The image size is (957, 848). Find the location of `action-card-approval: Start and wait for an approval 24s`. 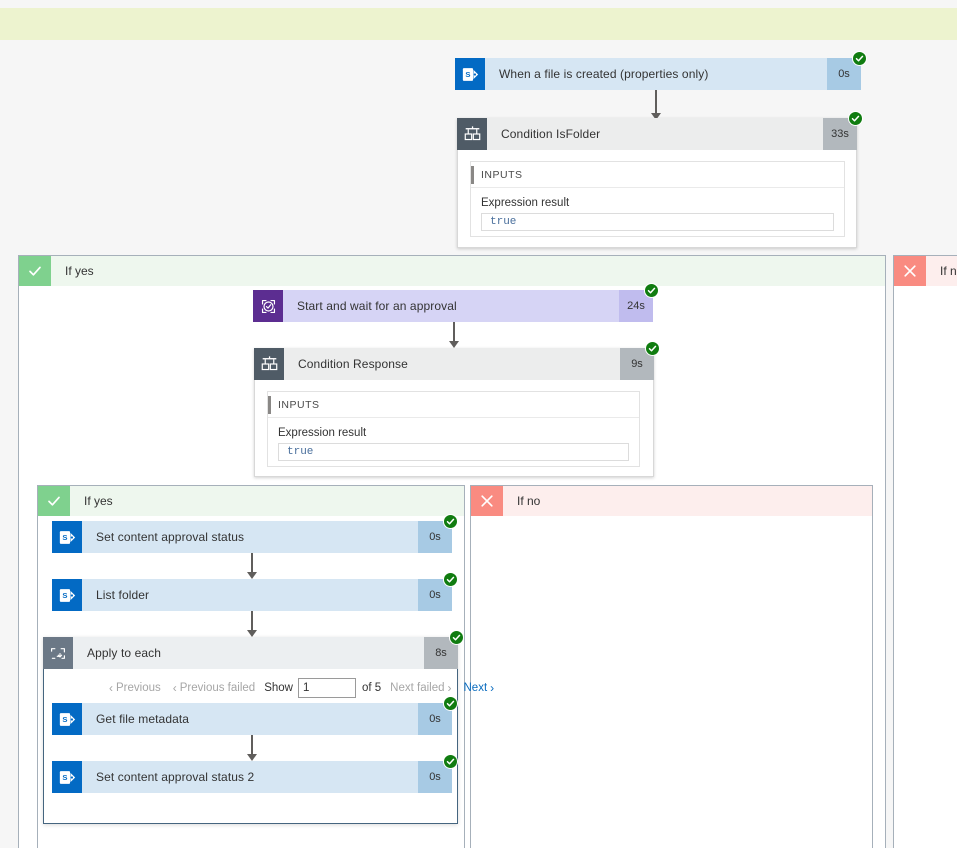

action-card-approval: Start and wait for an approval 24s is located at coordinates (456, 302).